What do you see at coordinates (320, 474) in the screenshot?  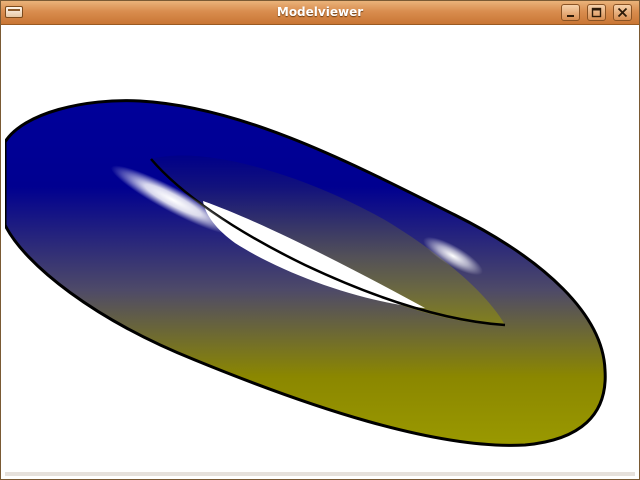 I see `window-bottom-frame` at bounding box center [320, 474].